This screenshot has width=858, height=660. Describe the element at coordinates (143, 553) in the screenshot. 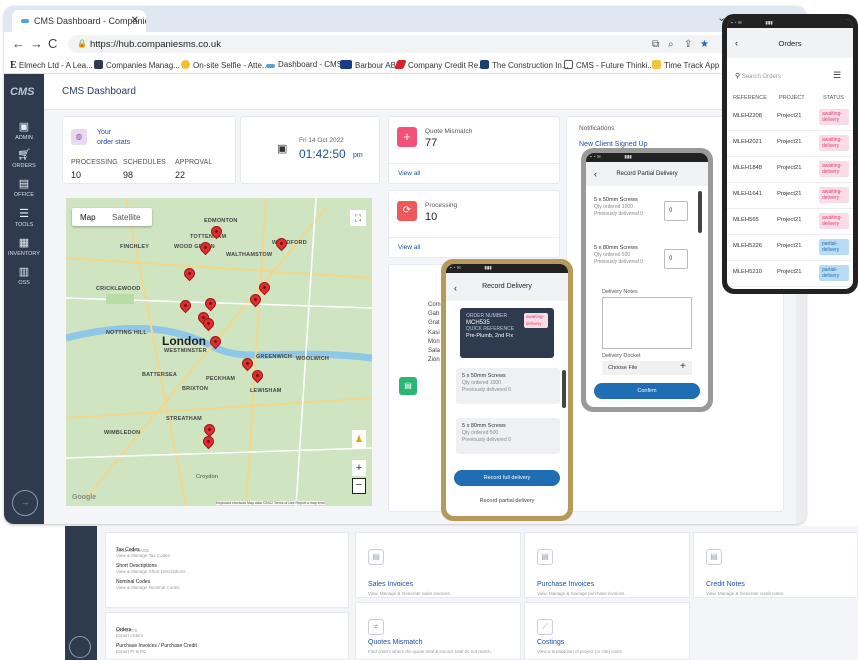

I see `manage-tax-codes: Tax Codes View & Manage Tax Codes` at that location.